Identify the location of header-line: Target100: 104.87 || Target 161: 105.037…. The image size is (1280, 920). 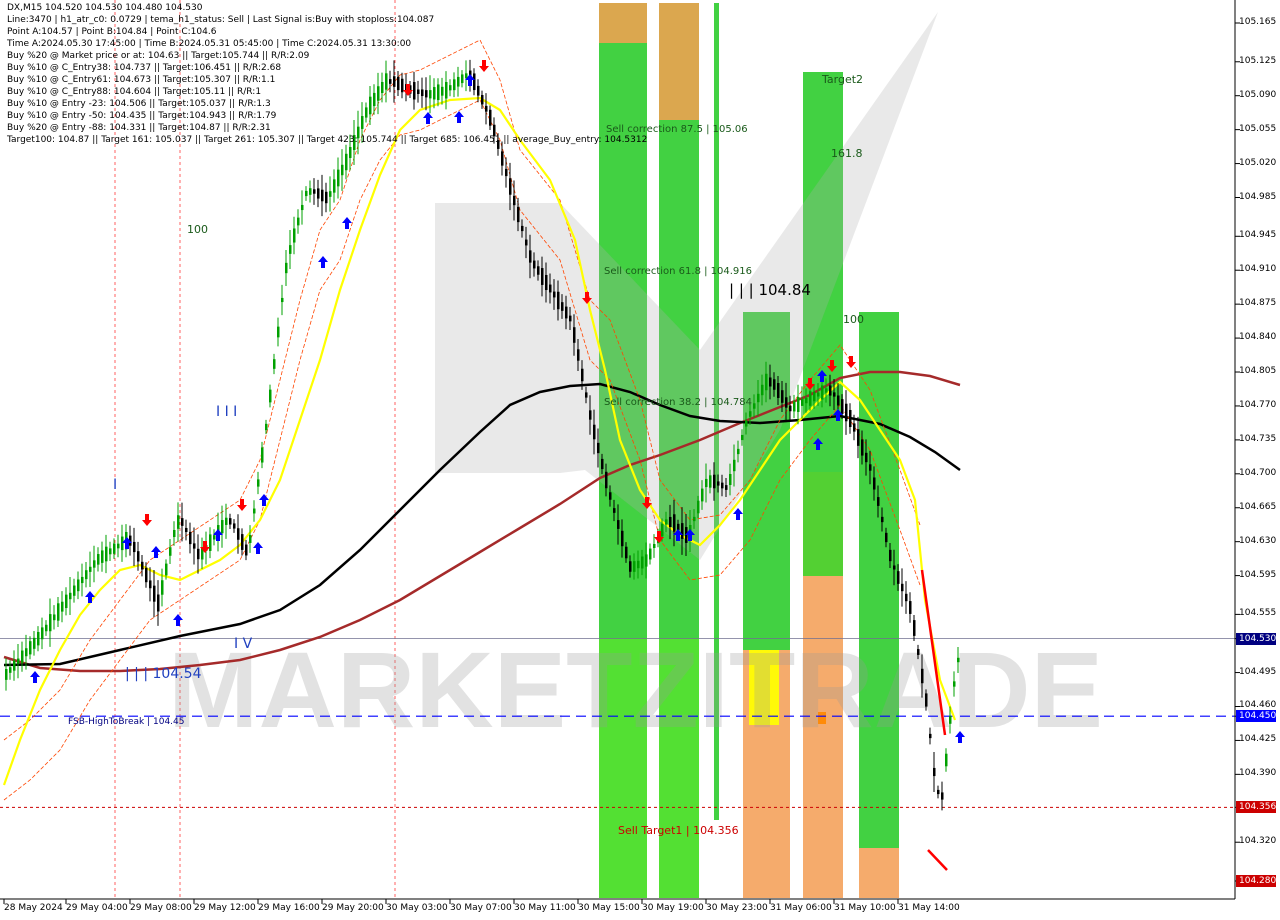
(327, 140).